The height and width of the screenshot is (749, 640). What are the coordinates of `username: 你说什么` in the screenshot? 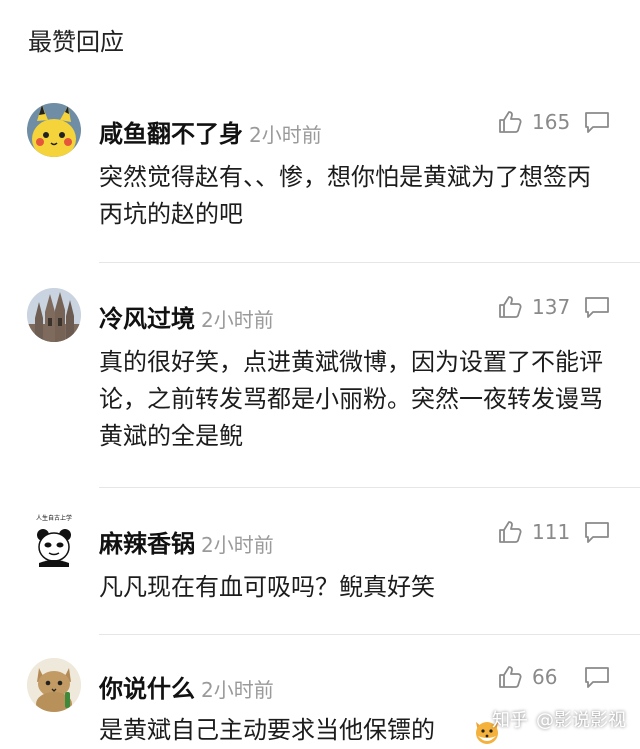 It's located at (147, 686).